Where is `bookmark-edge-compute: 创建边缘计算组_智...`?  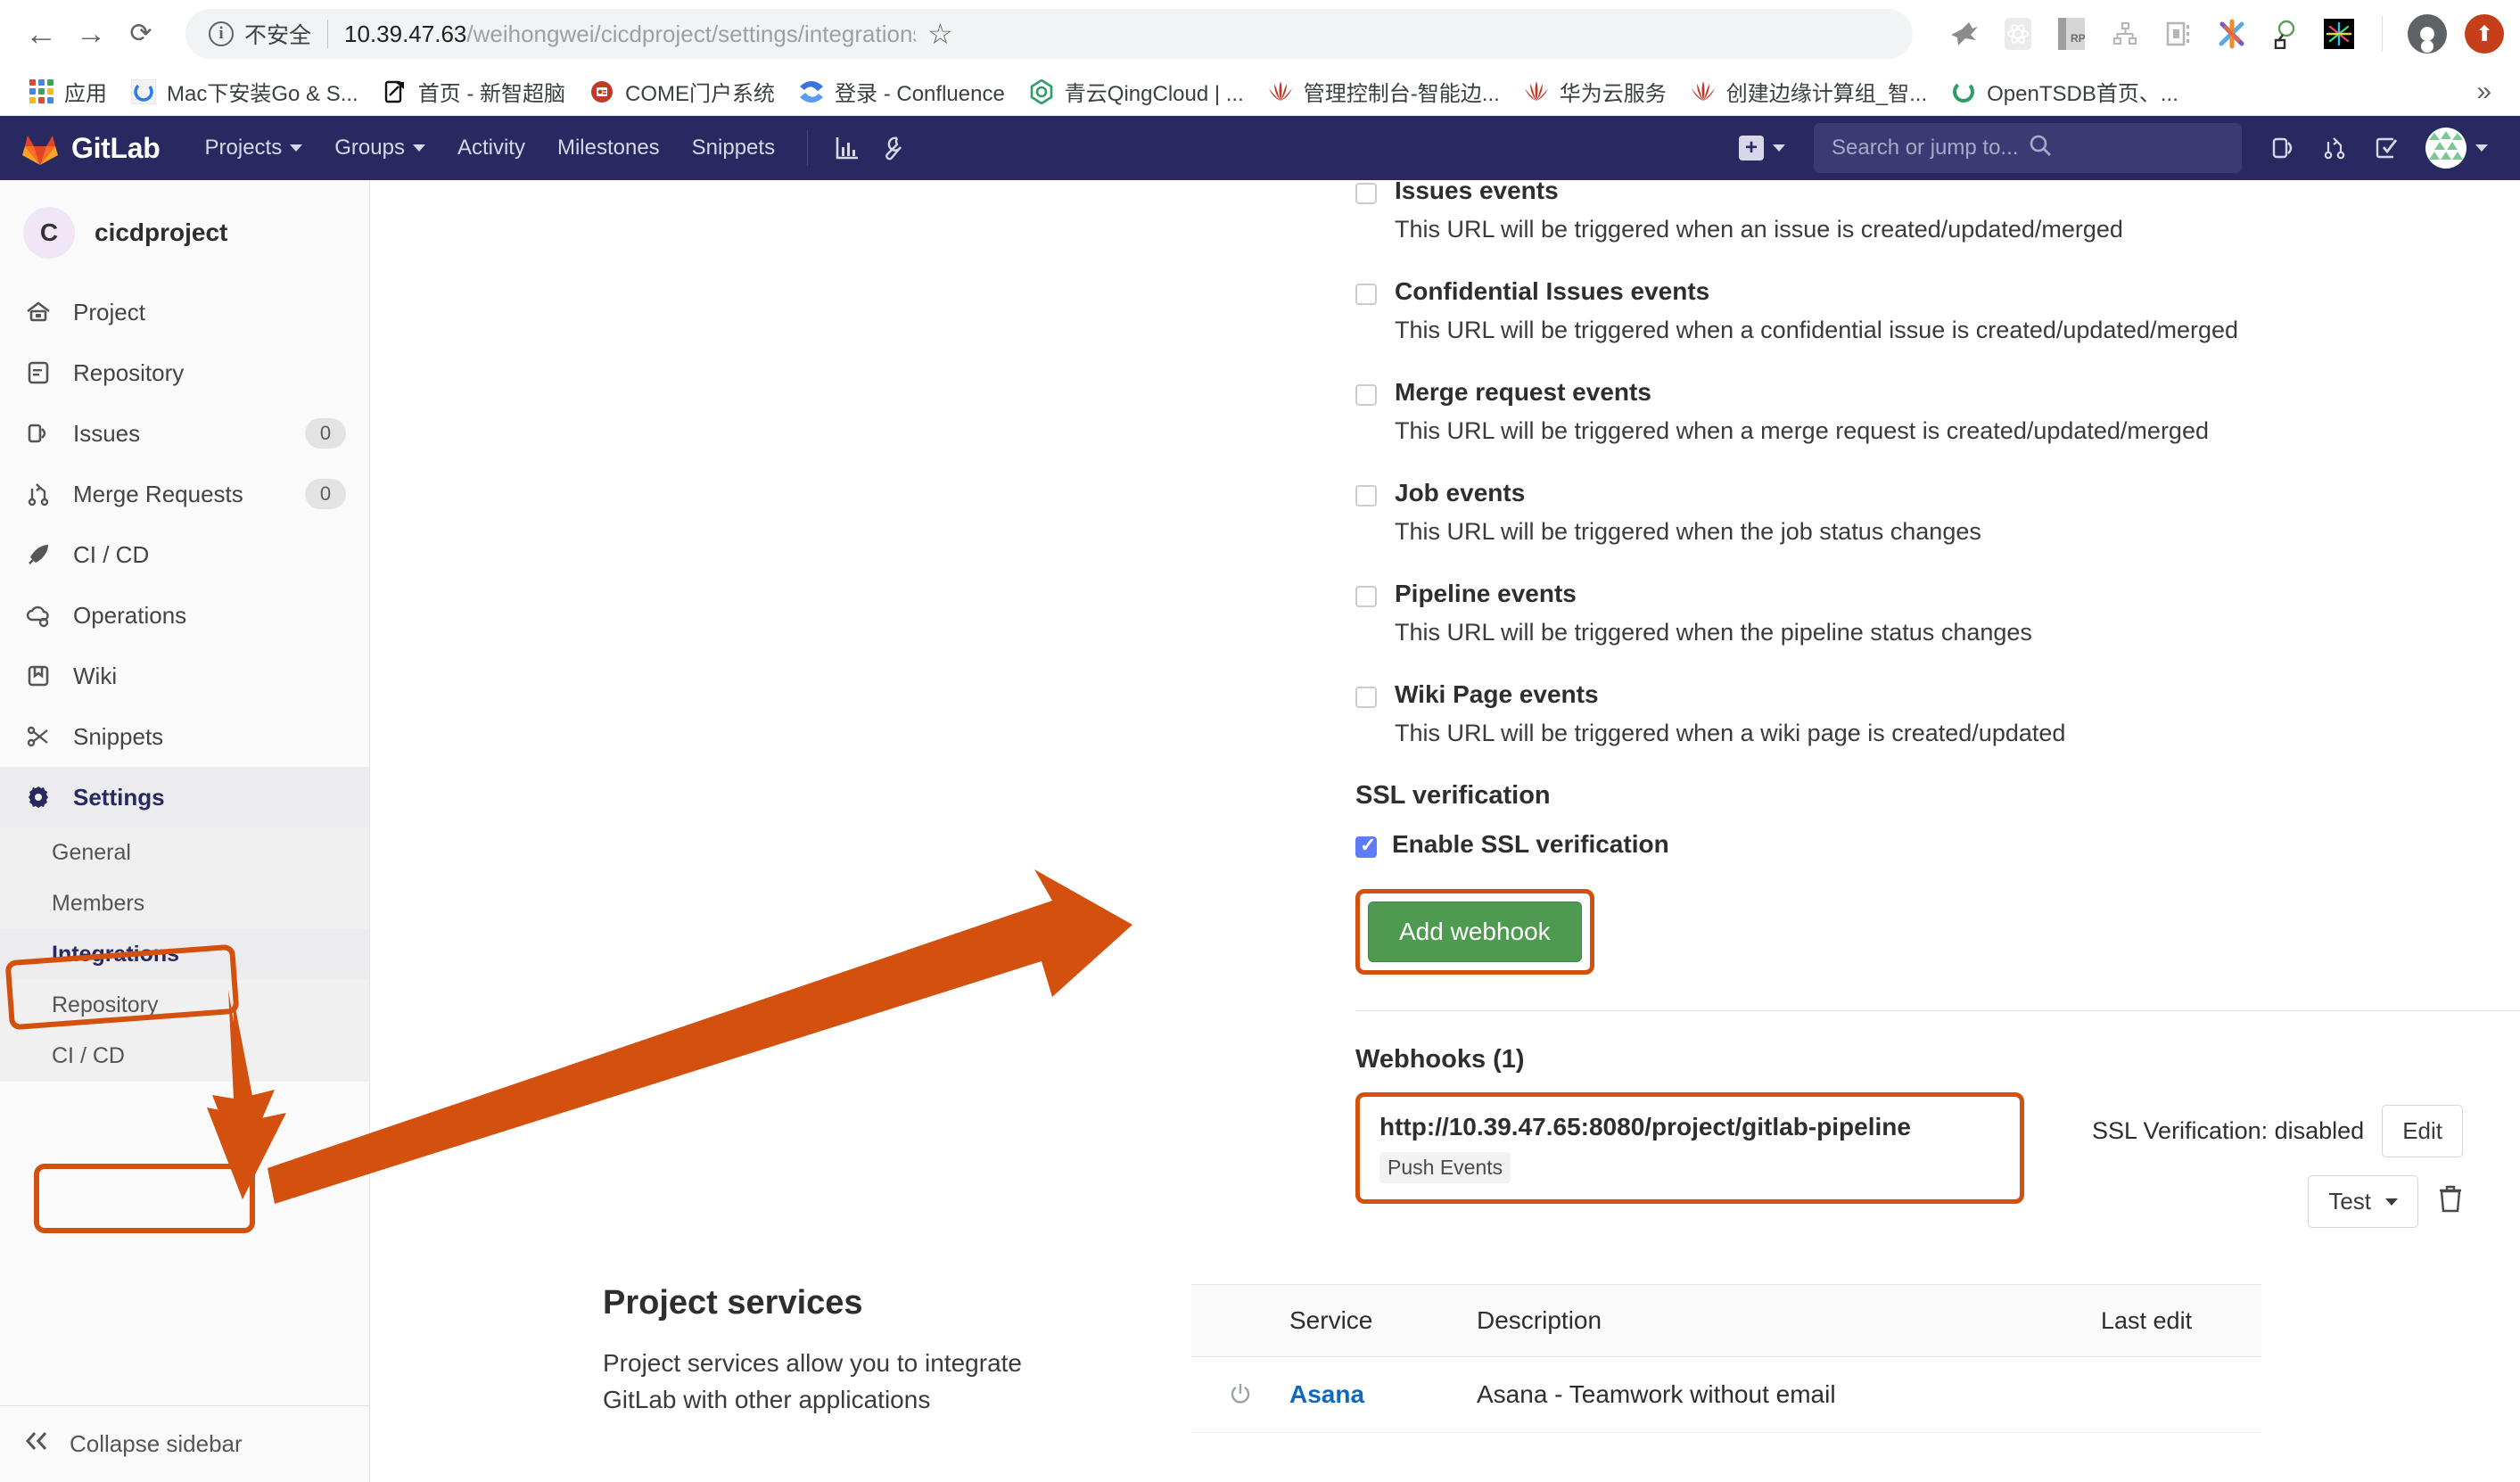 bookmark-edge-compute: 创建边缘计算组_智... is located at coordinates (1809, 91).